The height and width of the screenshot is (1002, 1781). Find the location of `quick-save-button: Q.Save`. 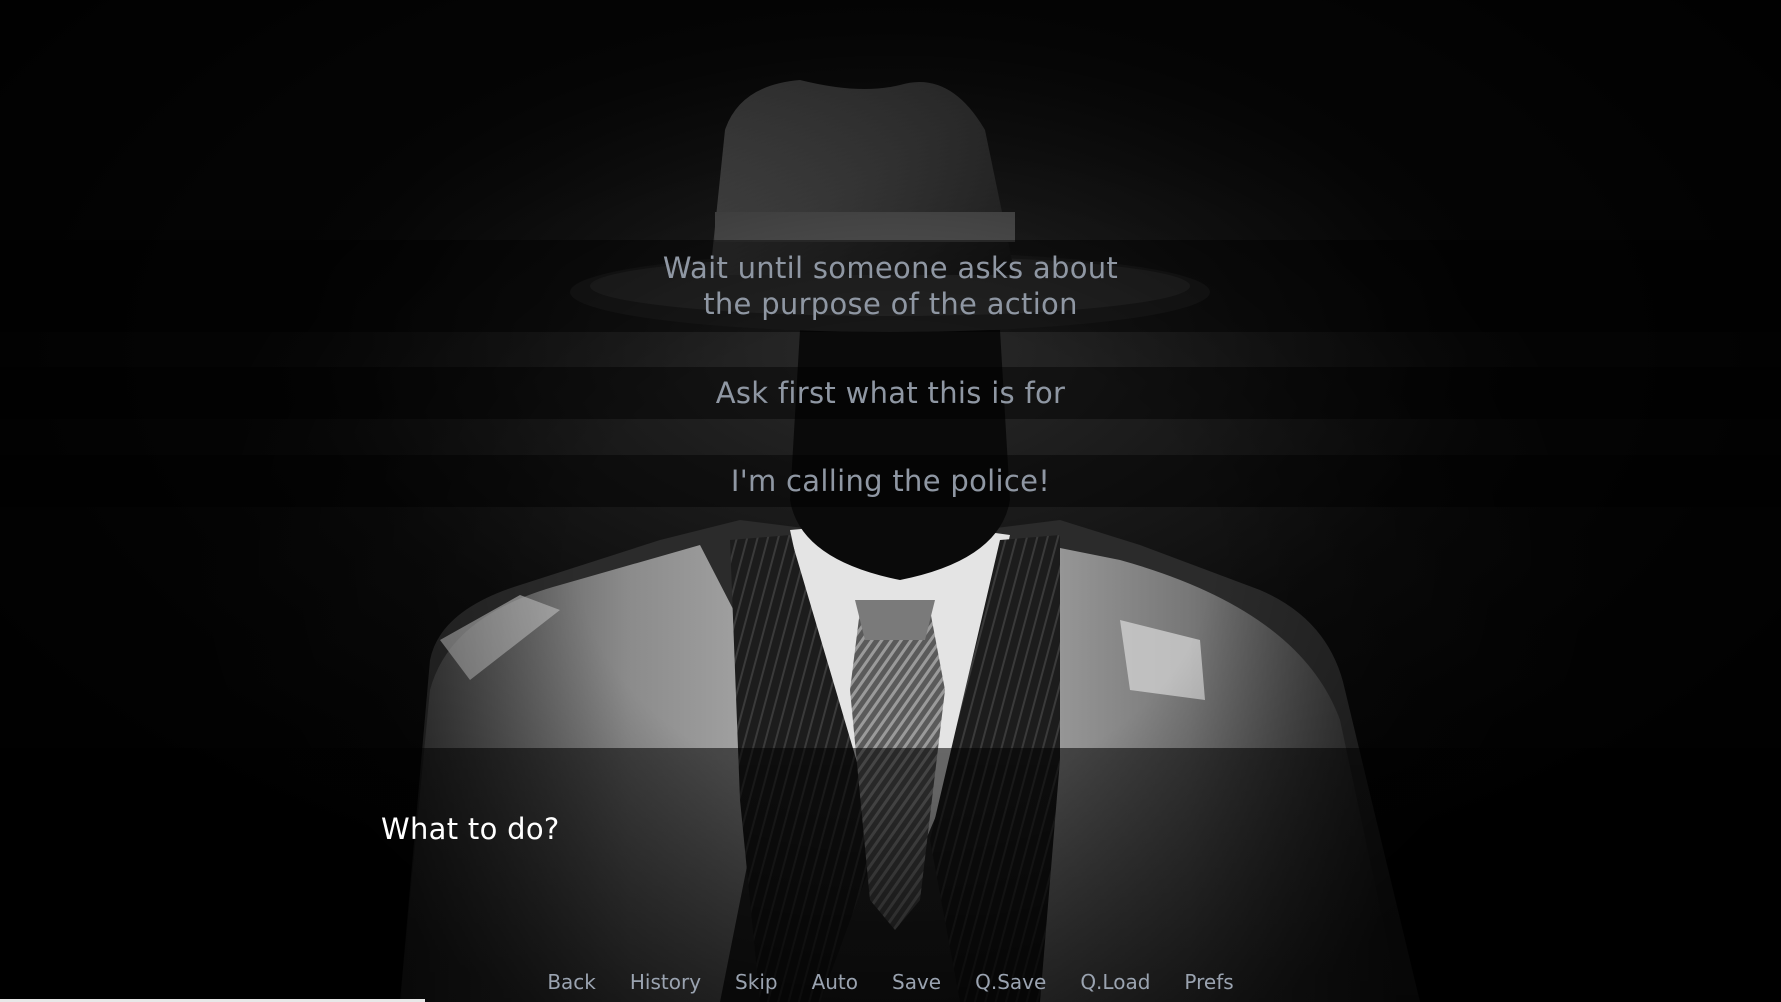

quick-save-button: Q.Save is located at coordinates (993, 984).